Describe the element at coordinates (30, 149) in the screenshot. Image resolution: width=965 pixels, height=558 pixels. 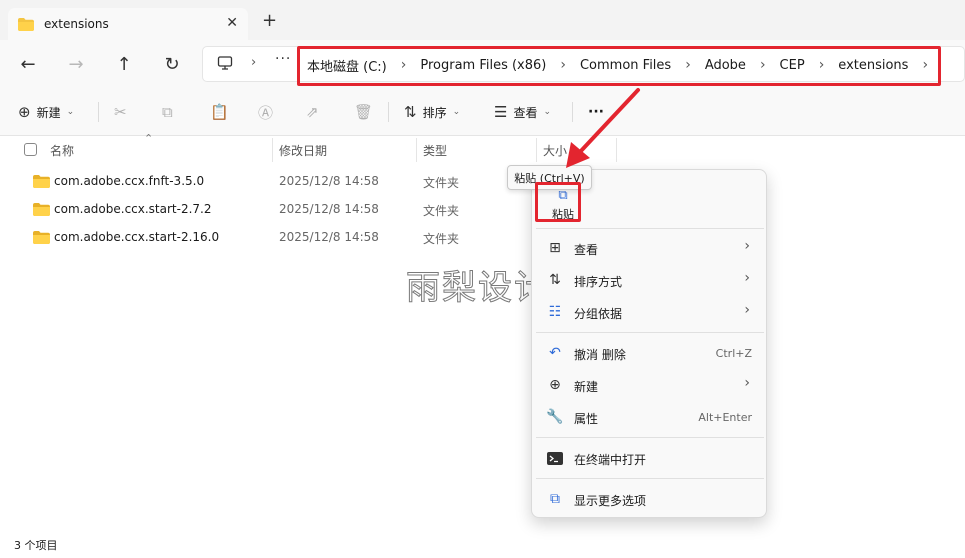
I see `select-all-checkbox` at that location.